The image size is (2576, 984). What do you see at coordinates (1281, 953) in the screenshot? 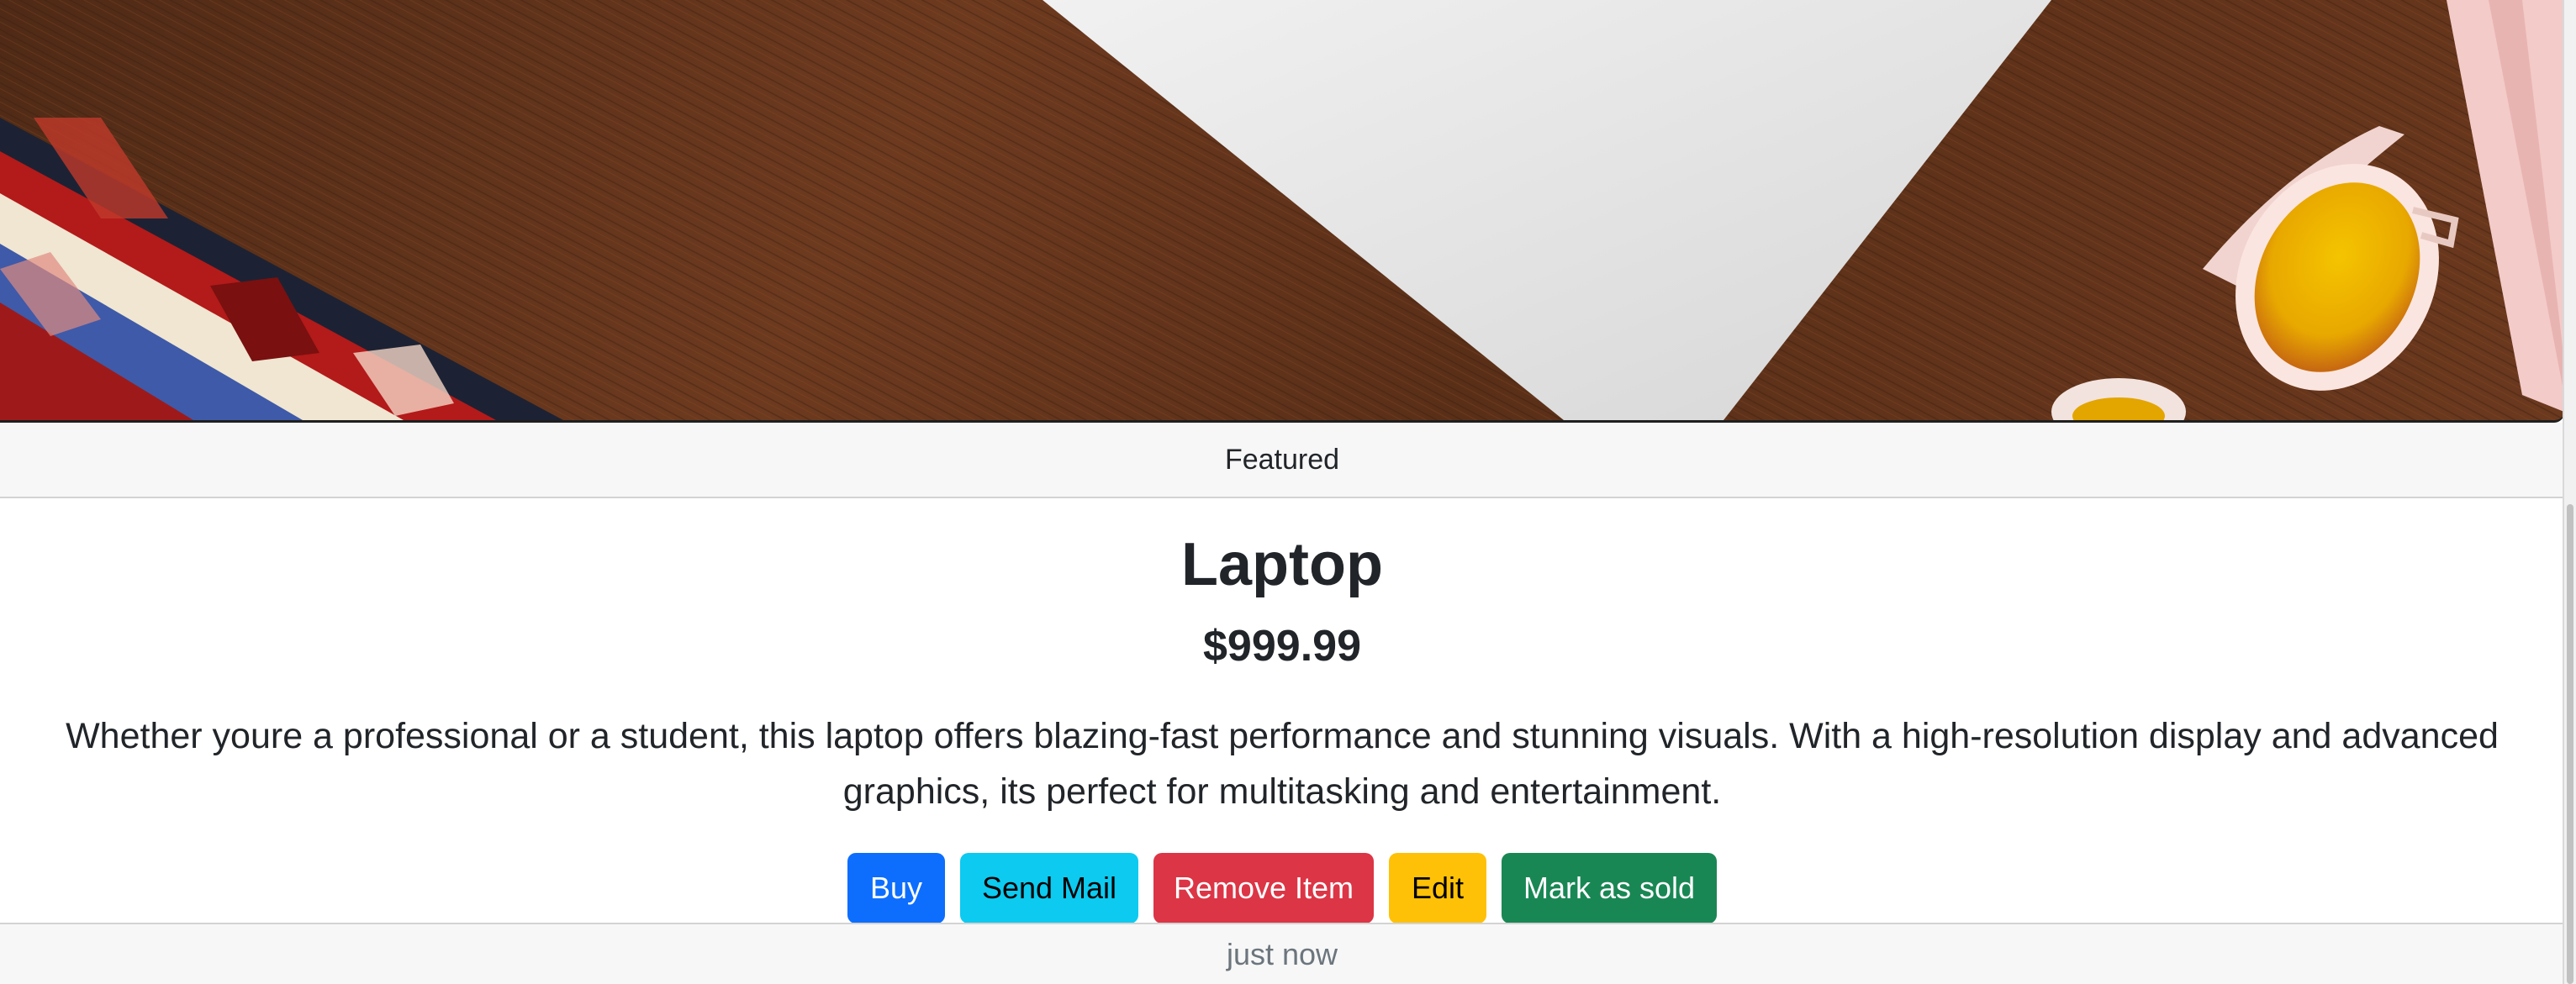
I see `card-footer-timestamp: just now` at bounding box center [1281, 953].